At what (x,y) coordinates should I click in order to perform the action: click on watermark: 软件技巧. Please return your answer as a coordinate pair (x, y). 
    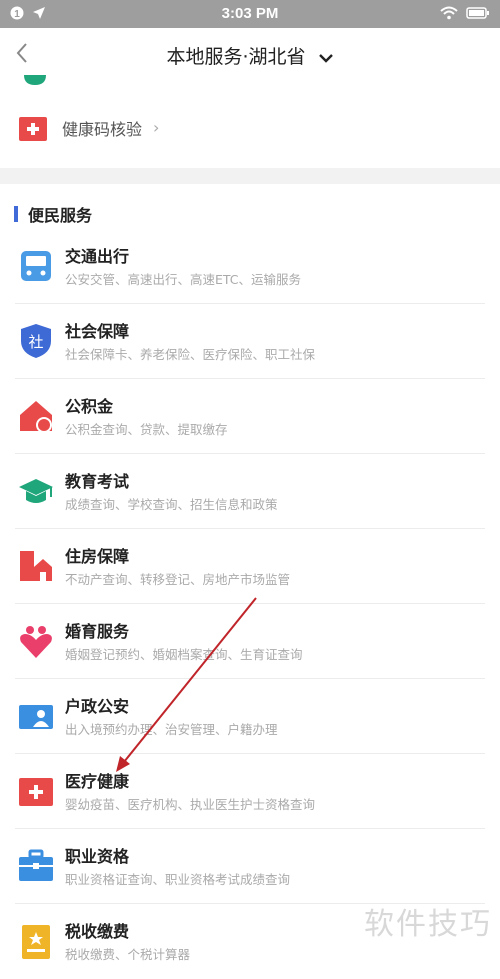
    Looking at the image, I should click on (428, 924).